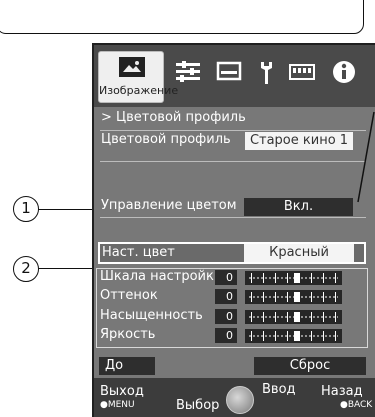 The width and height of the screenshot is (375, 417). Describe the element at coordinates (299, 141) in the screenshot. I see `color-profile-value: Старое кино 1` at that location.